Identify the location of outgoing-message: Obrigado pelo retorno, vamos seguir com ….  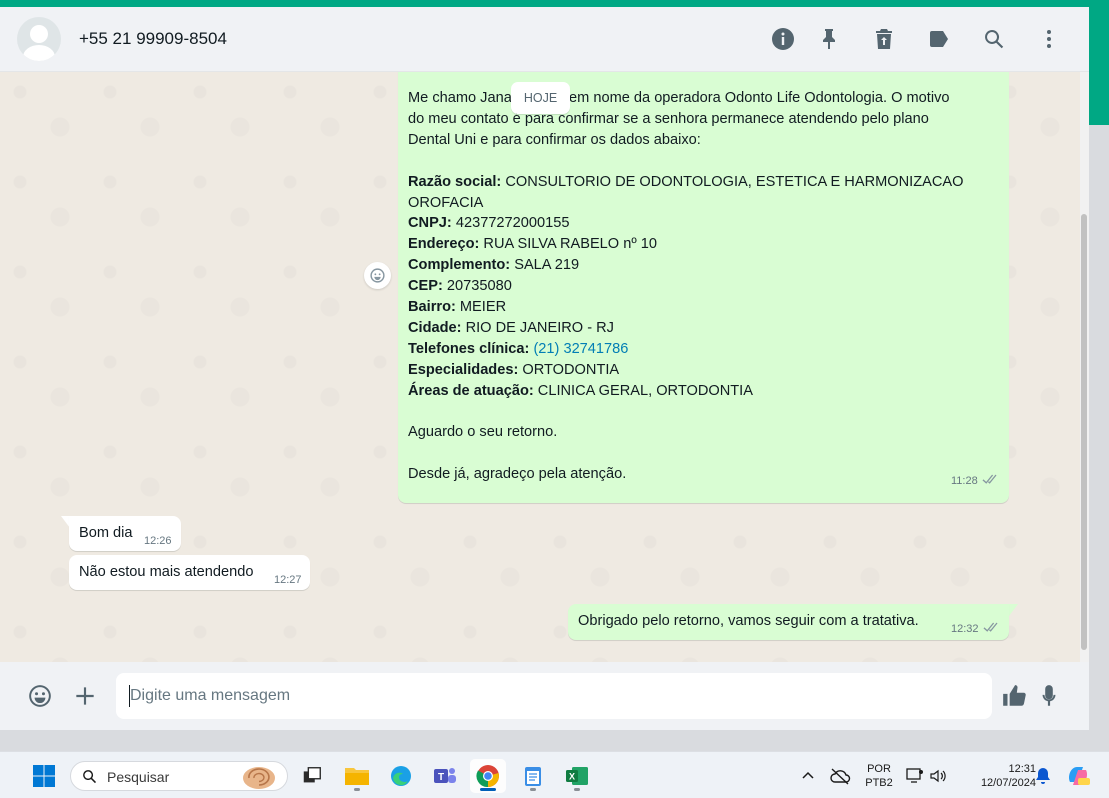
(788, 622).